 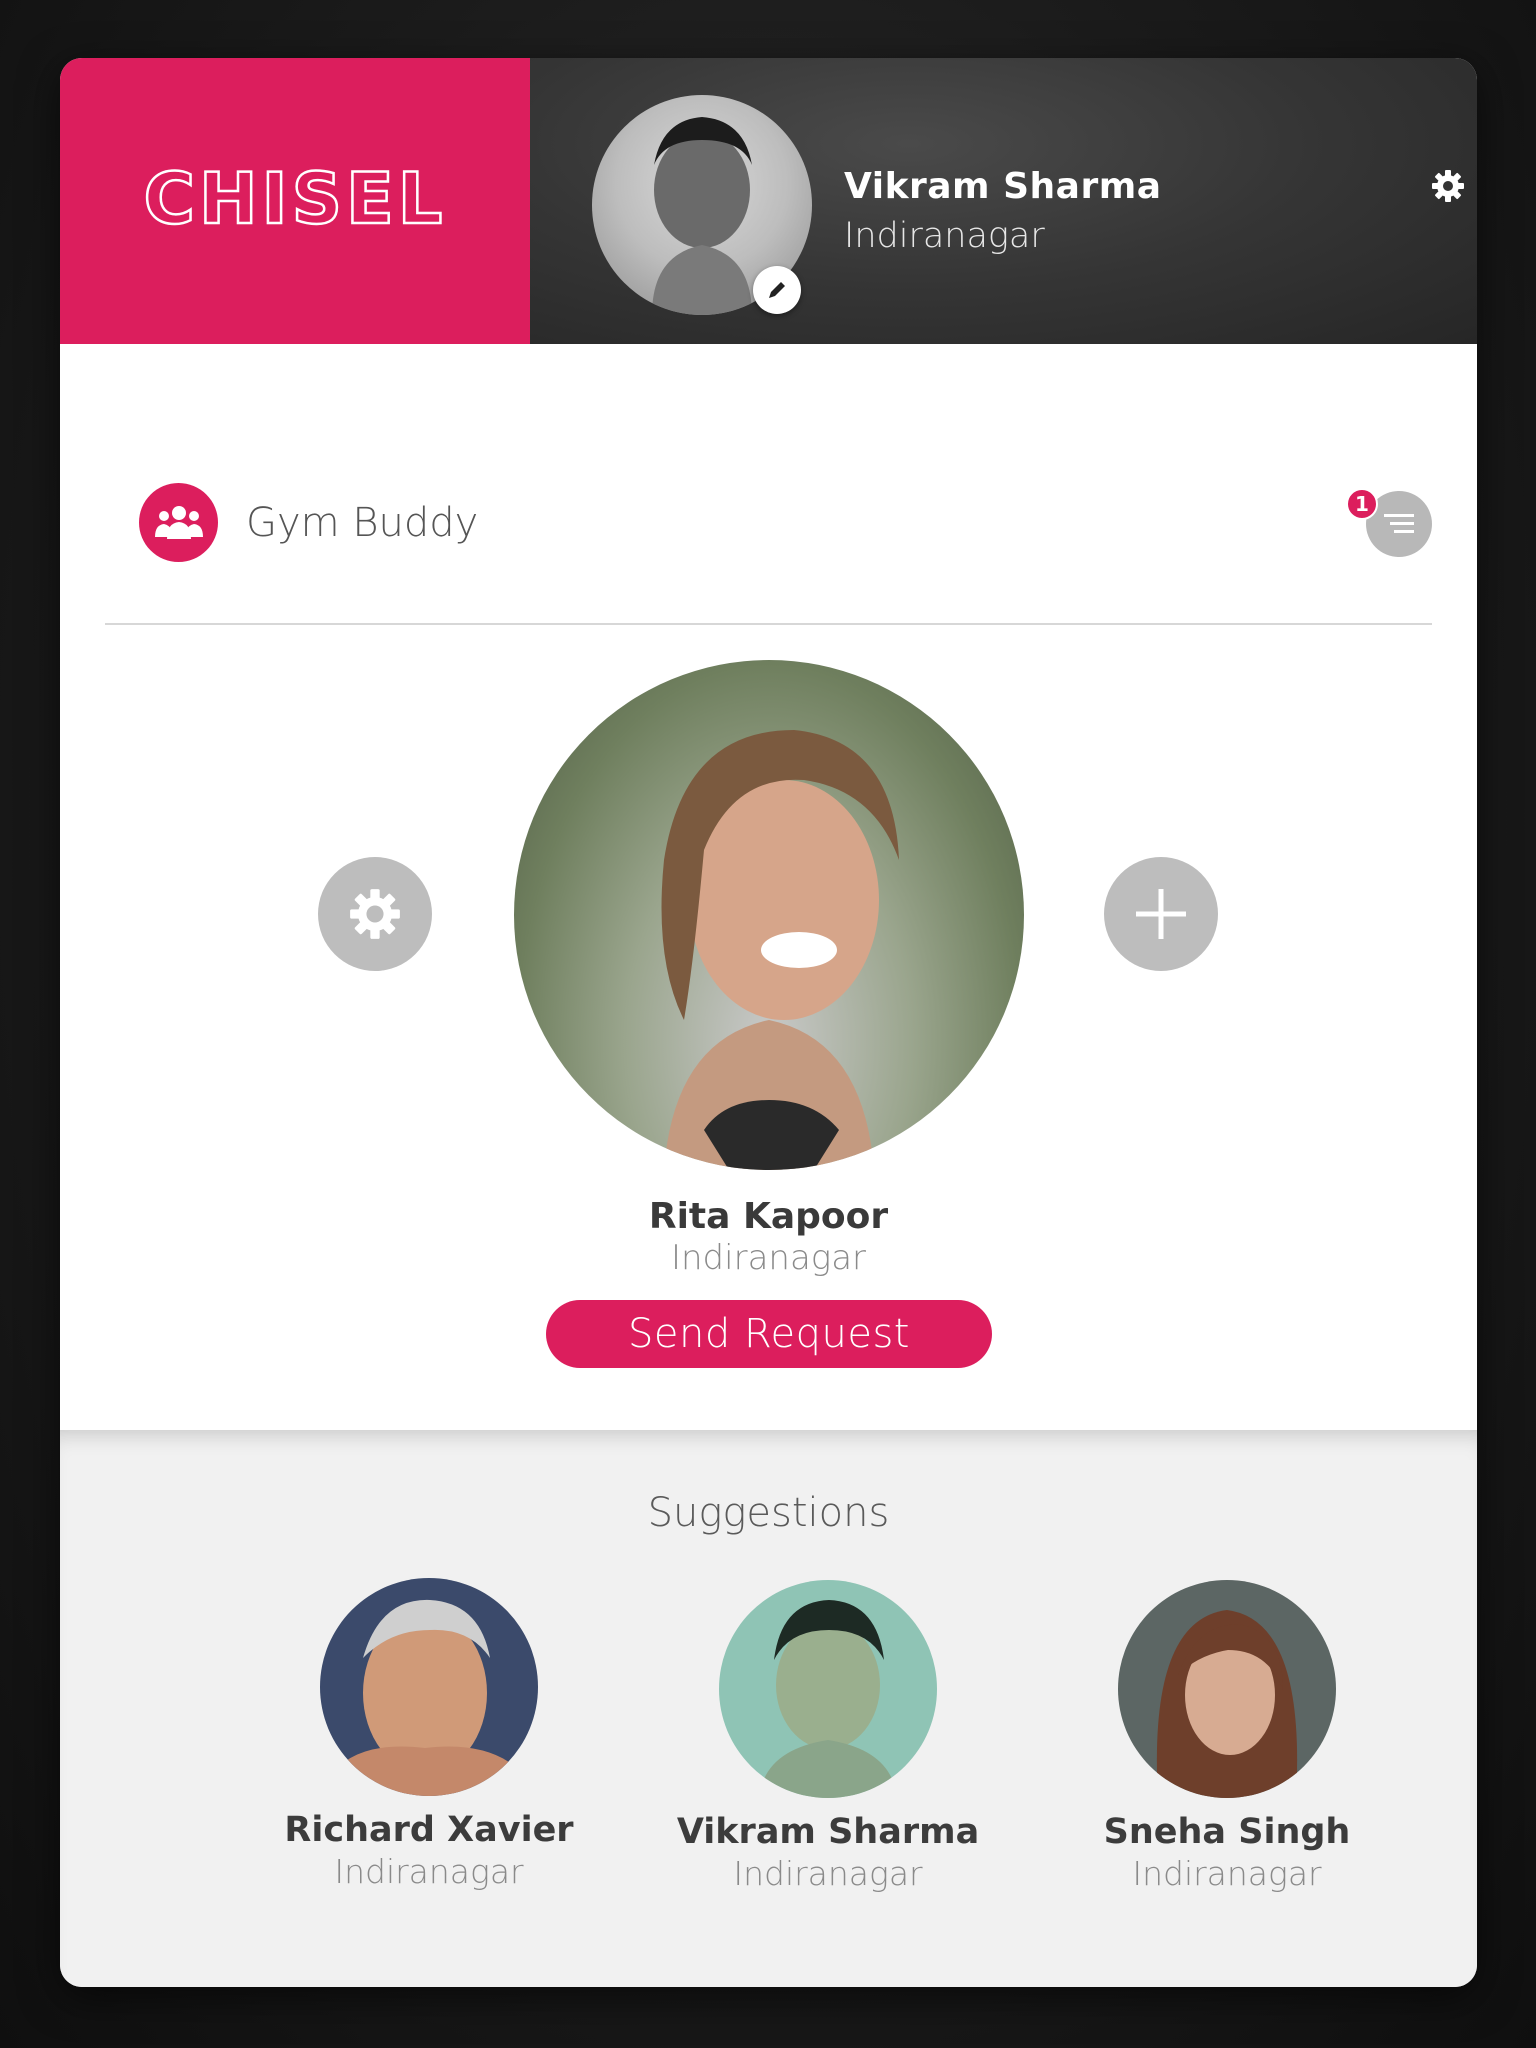 I want to click on section-header: Gym Buddy 1, so click(x=768, y=484).